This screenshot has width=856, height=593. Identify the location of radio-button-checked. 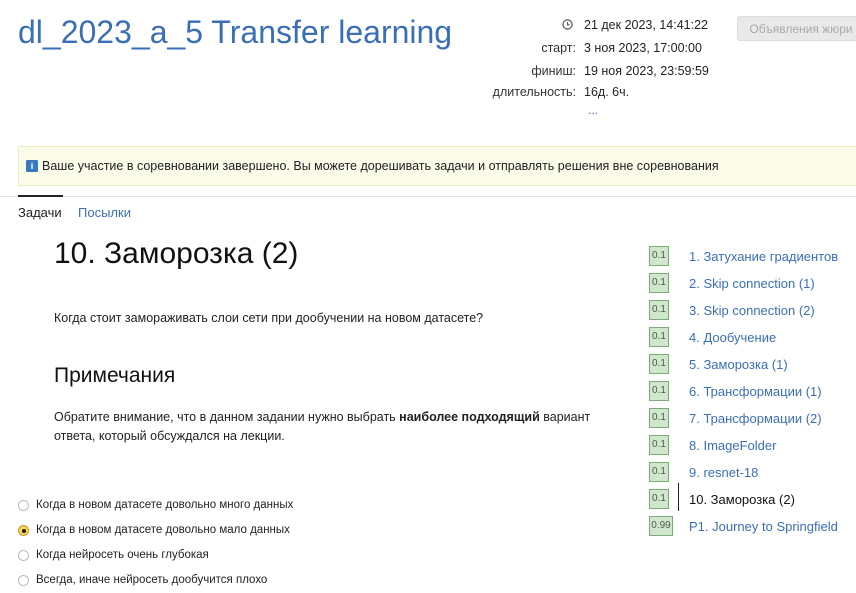
(23, 530).